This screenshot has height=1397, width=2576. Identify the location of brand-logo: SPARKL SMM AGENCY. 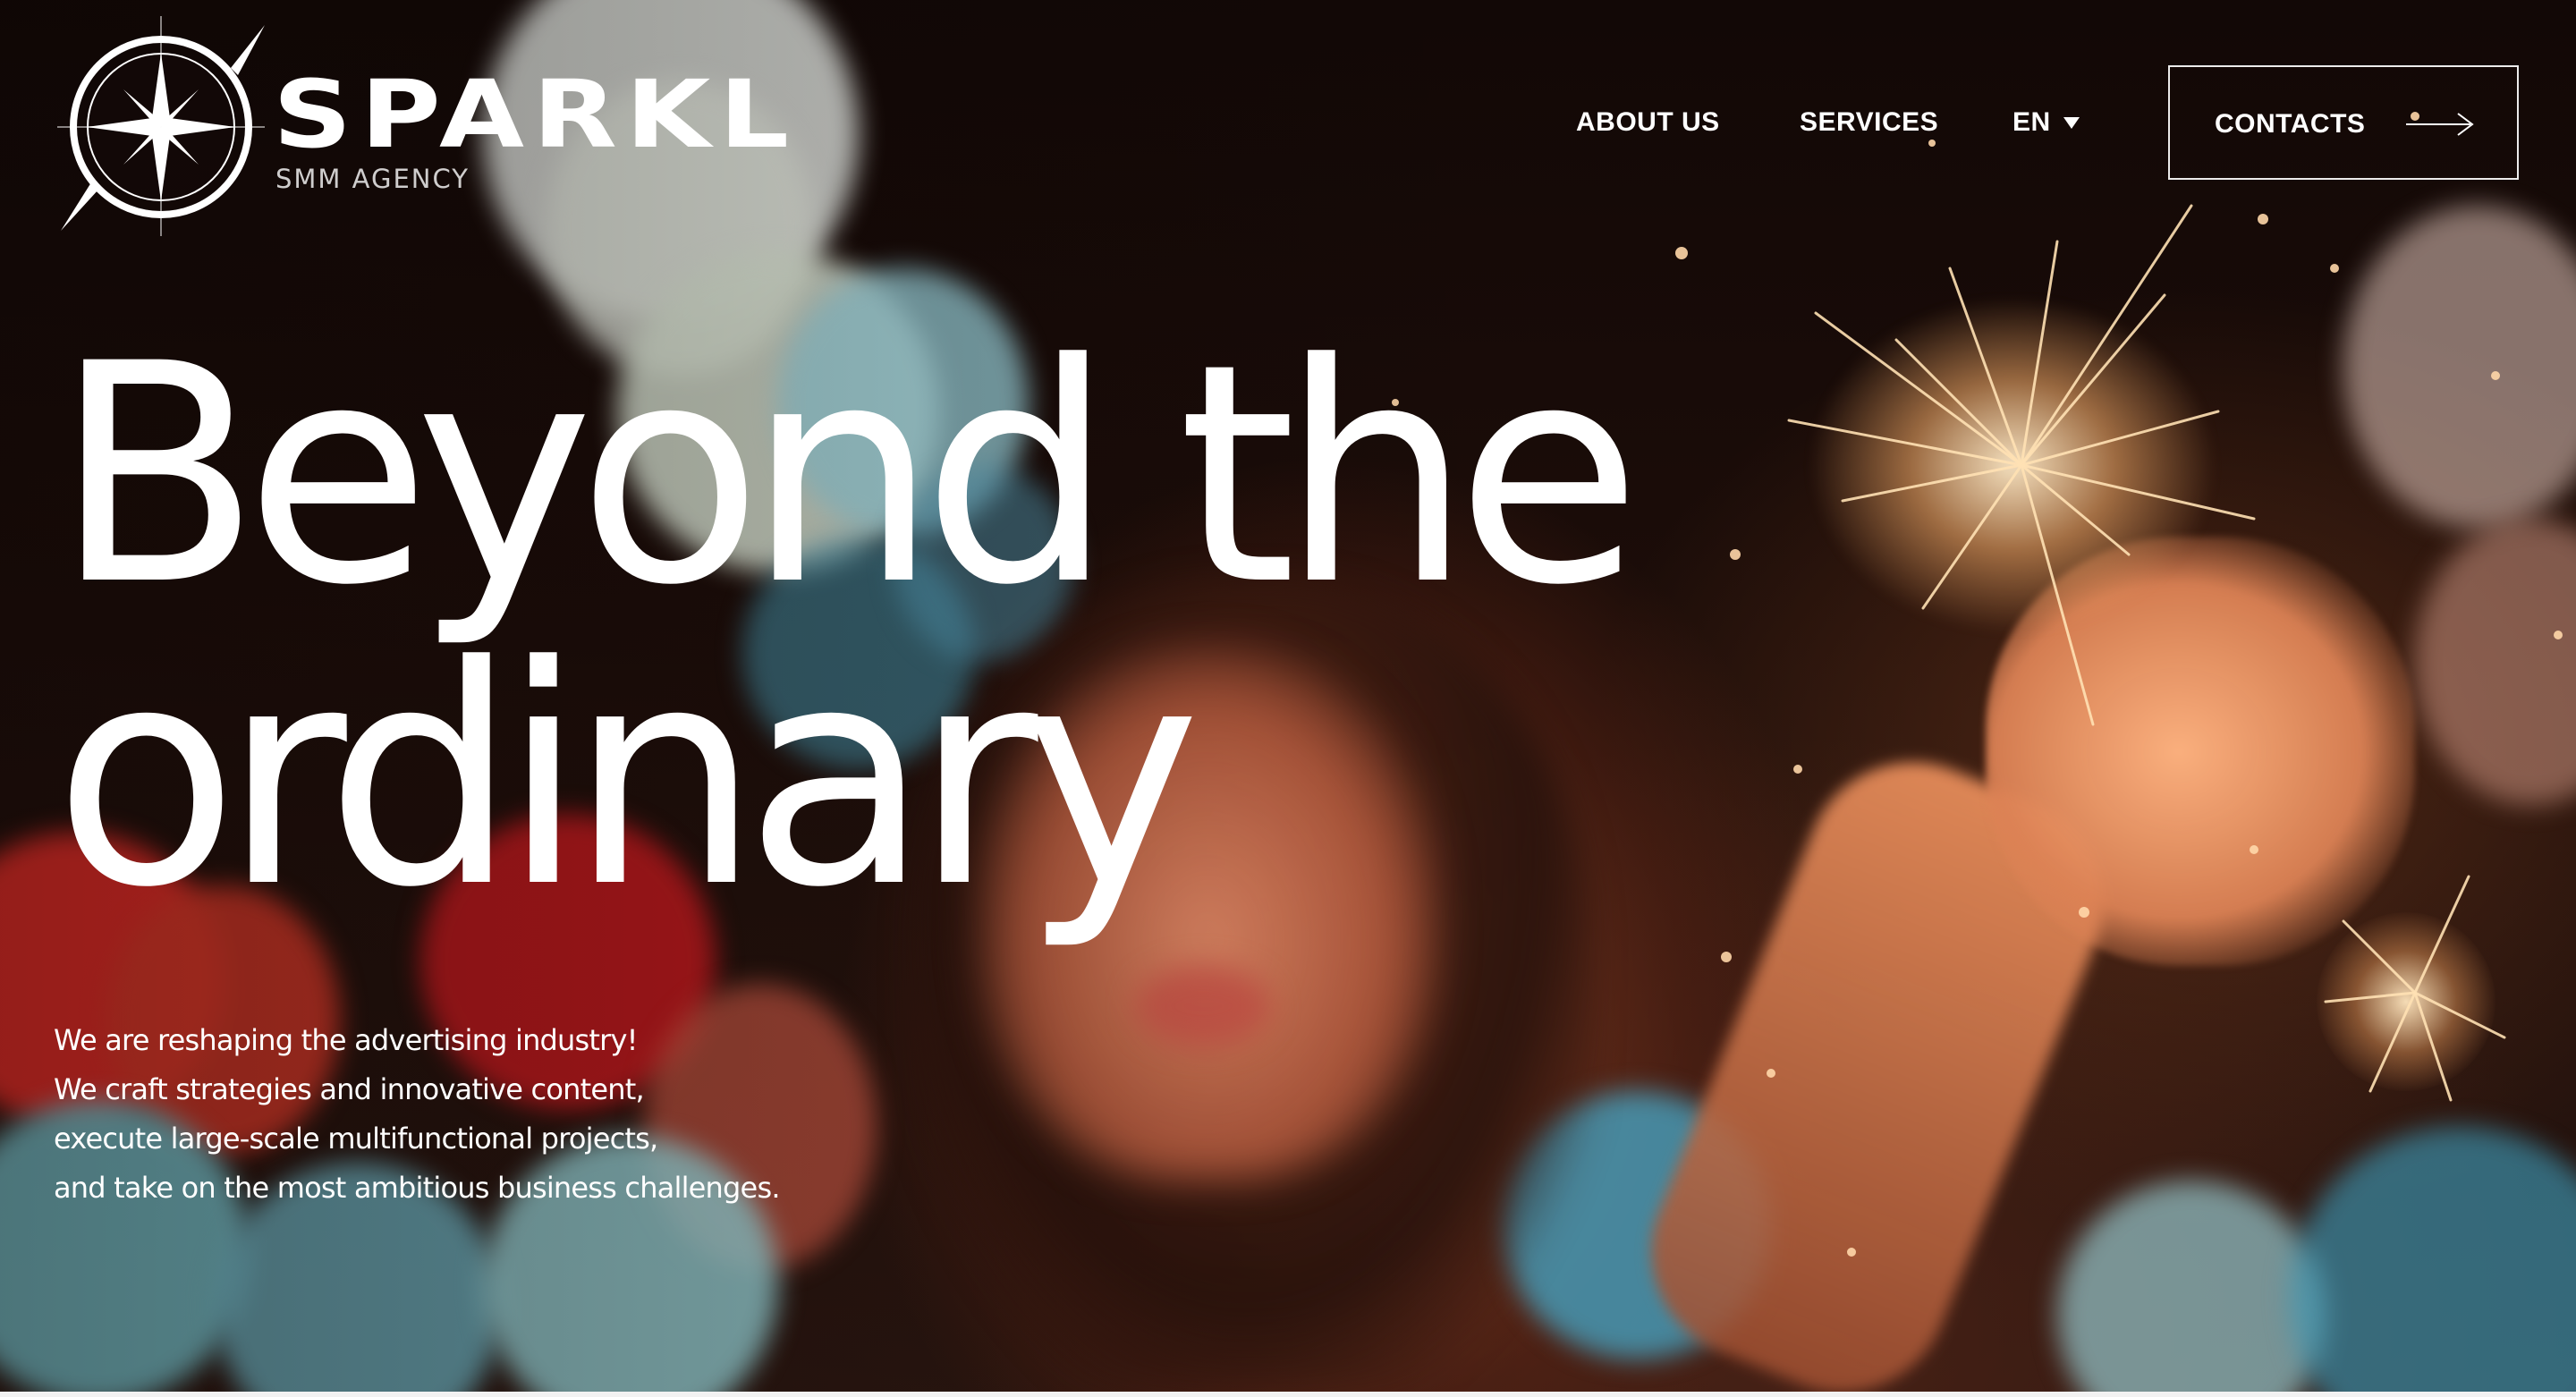
(421, 125).